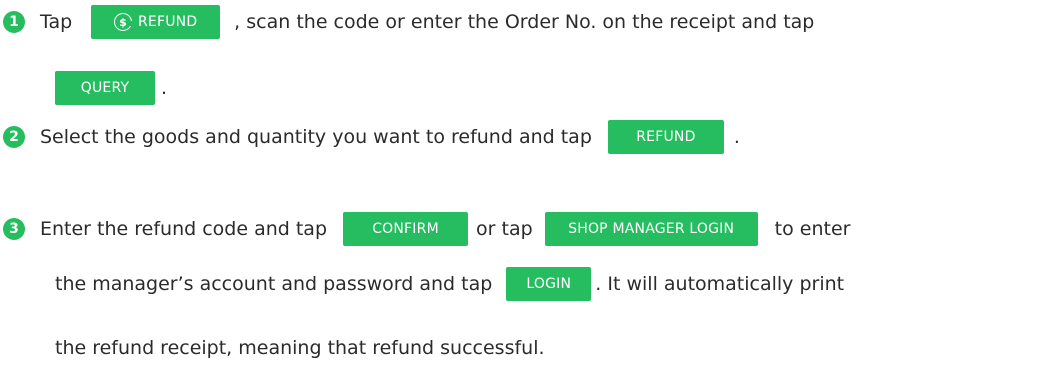 The width and height of the screenshot is (1055, 388). I want to click on step-number-badge: 3, so click(14, 229).